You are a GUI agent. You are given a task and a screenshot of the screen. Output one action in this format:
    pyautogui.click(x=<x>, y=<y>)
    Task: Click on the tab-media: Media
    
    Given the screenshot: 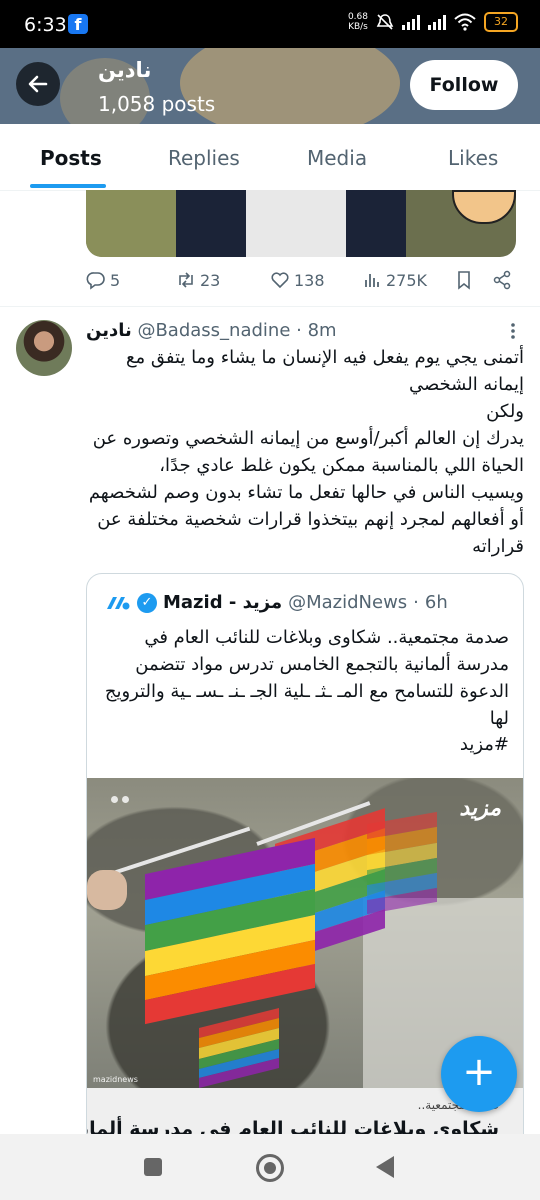 What is the action you would take?
    pyautogui.click(x=337, y=158)
    